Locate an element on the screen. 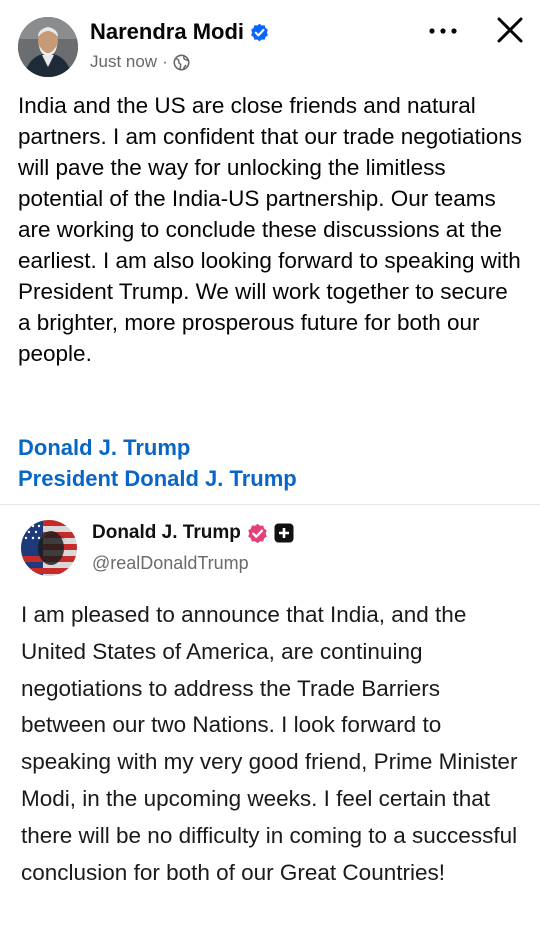 Image resolution: width=540 pixels, height=941 pixels. author-name: Narendra Modi is located at coordinates (179, 32).